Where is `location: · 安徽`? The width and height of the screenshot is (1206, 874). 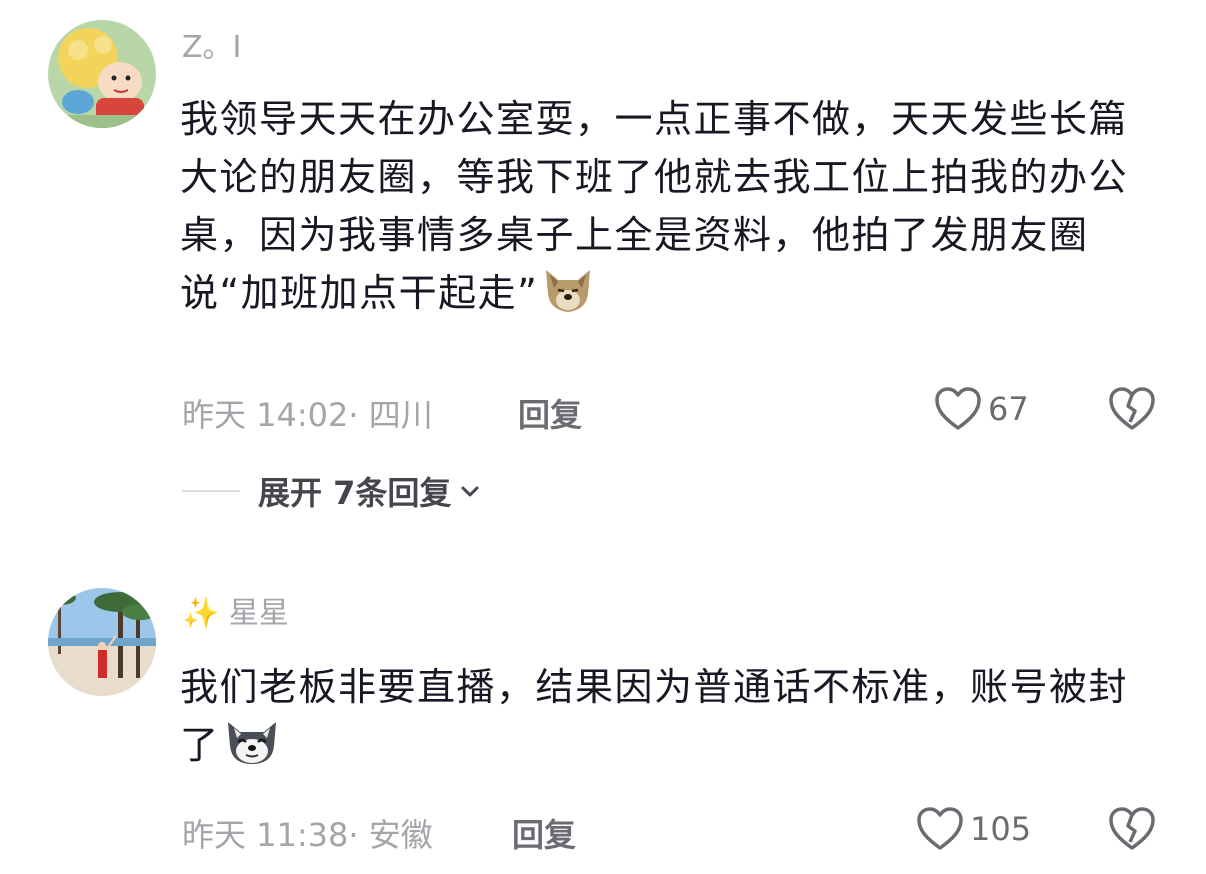
location: · 安徽 is located at coordinates (390, 835).